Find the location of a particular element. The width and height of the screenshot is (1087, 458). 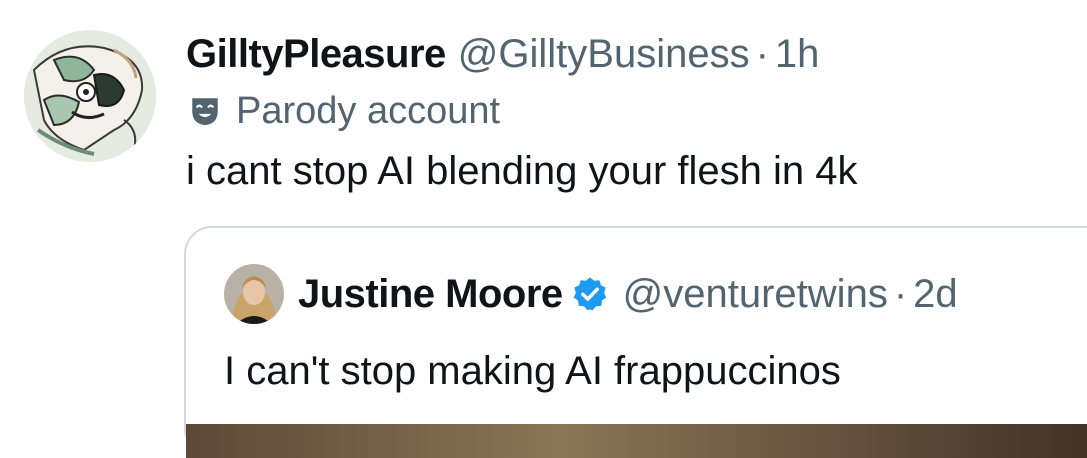

quote-timestamp: 2d is located at coordinates (935, 294).